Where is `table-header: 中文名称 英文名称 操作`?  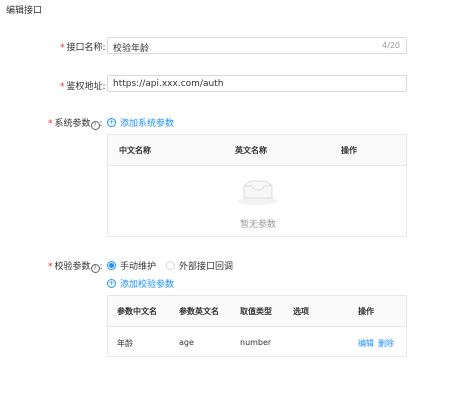 table-header: 中文名称 英文名称 操作 is located at coordinates (257, 150).